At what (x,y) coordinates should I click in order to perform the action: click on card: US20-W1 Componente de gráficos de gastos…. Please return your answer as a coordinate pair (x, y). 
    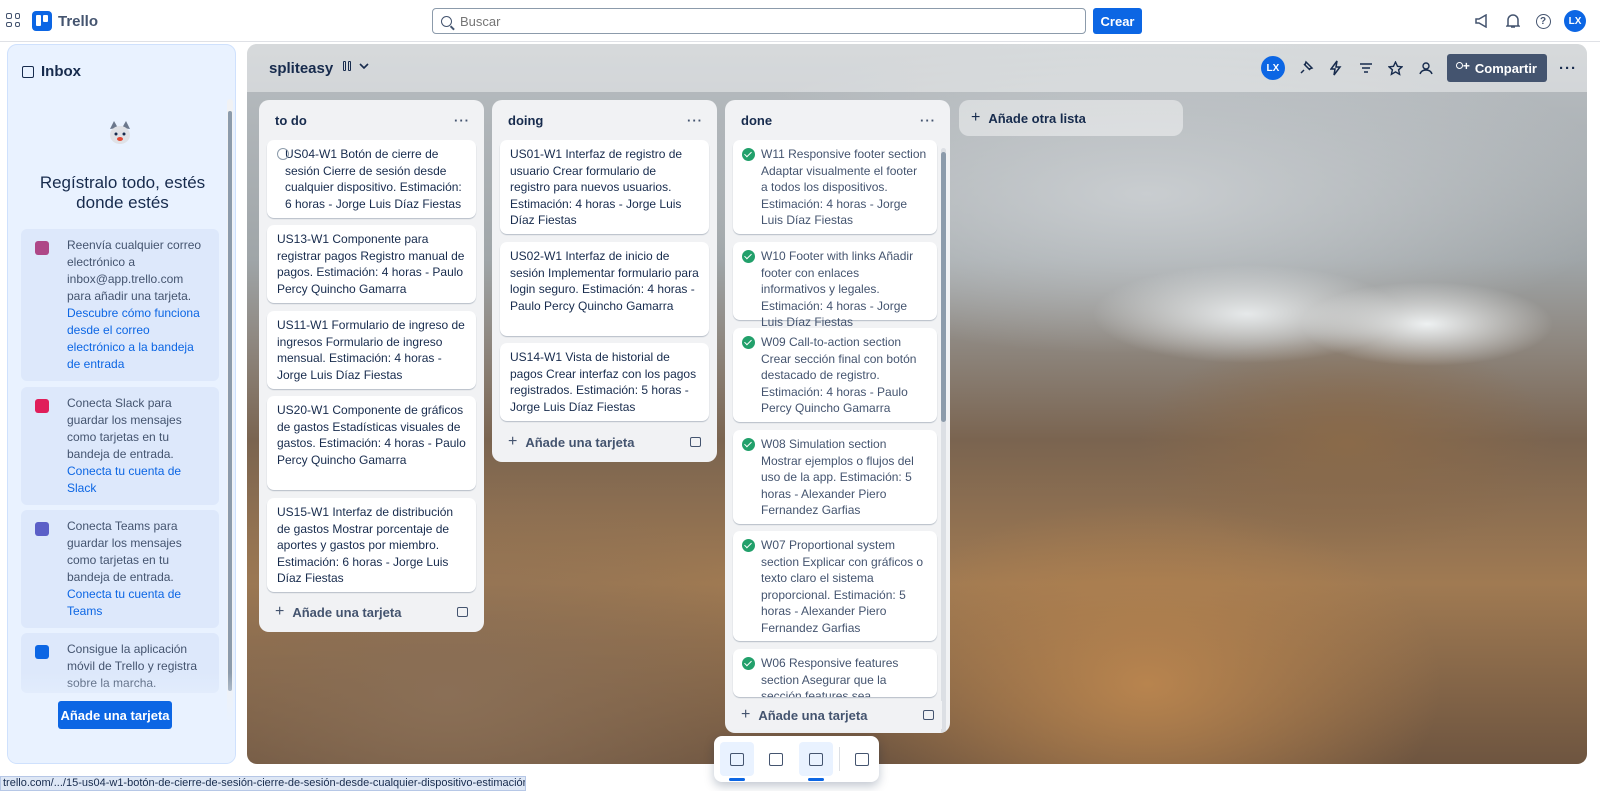
    Looking at the image, I should click on (371, 443).